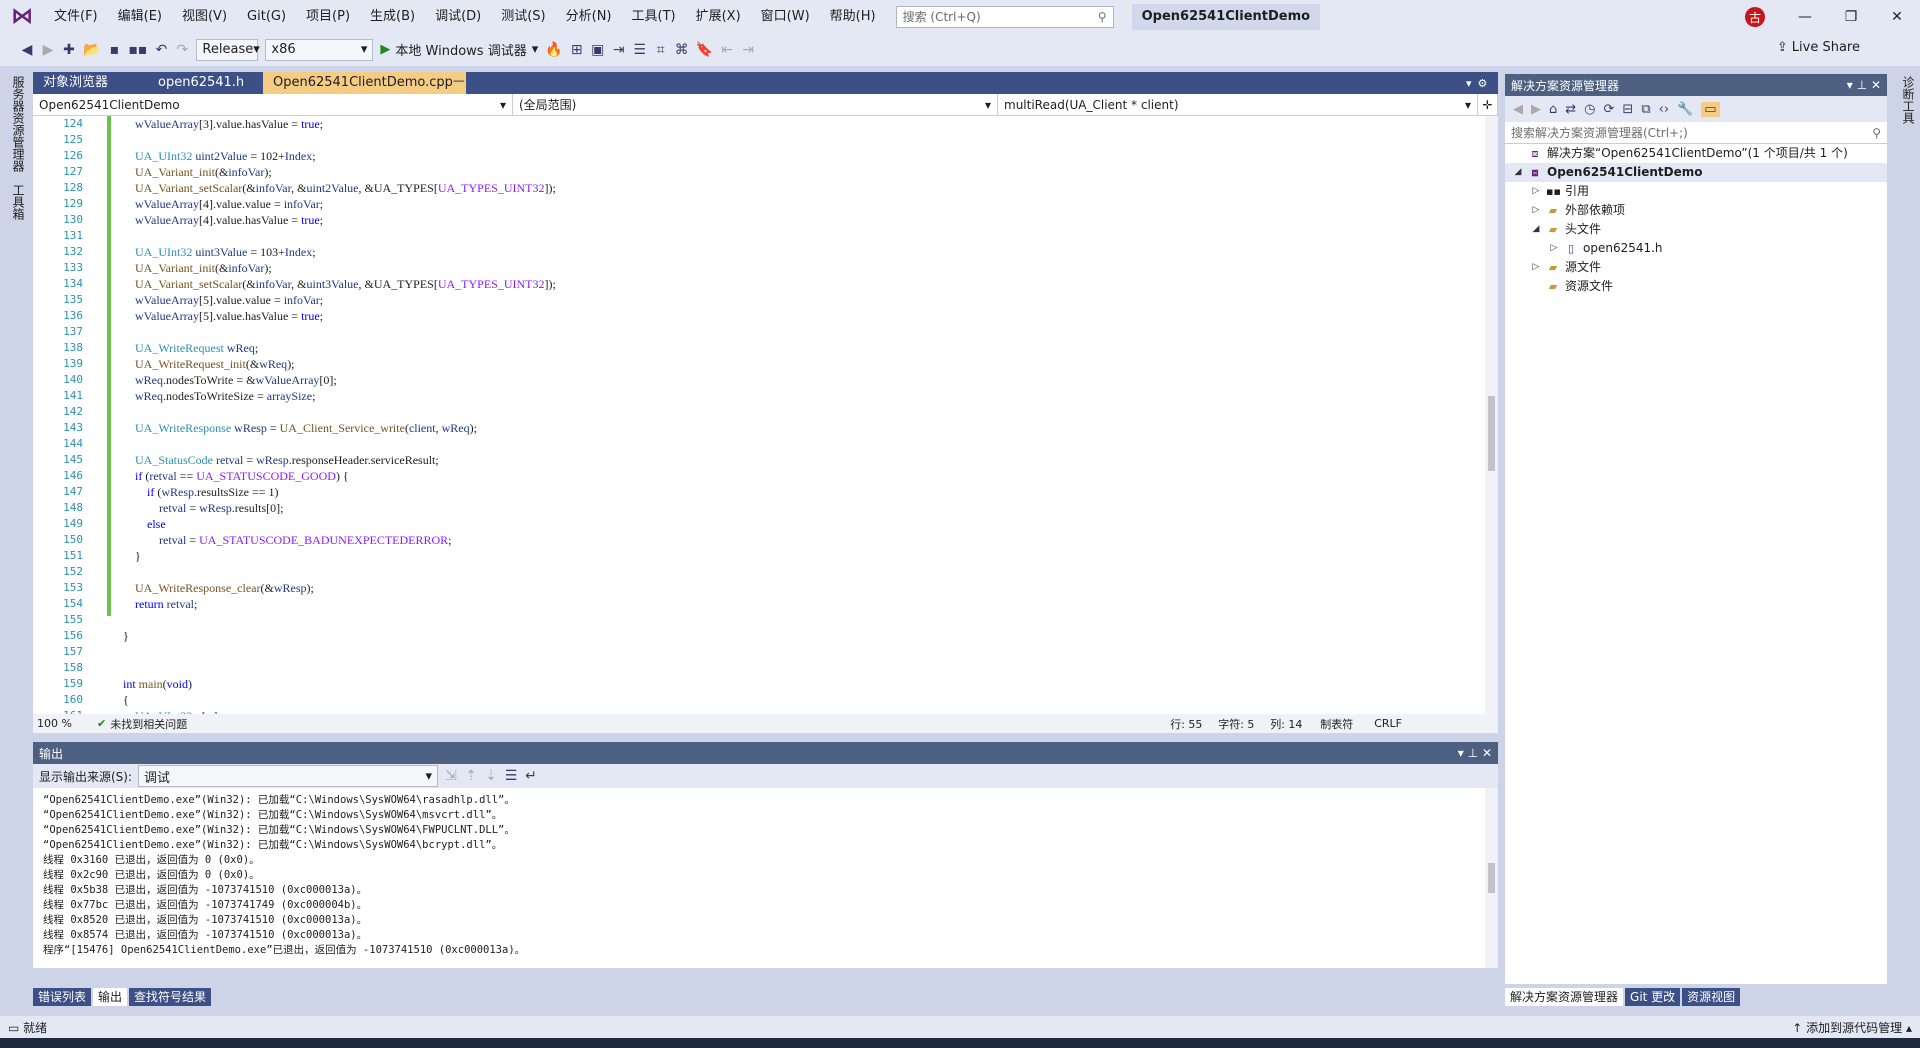 Image resolution: width=1920 pixels, height=1048 pixels. I want to click on hot-reload-icon: 🔥, so click(553, 50).